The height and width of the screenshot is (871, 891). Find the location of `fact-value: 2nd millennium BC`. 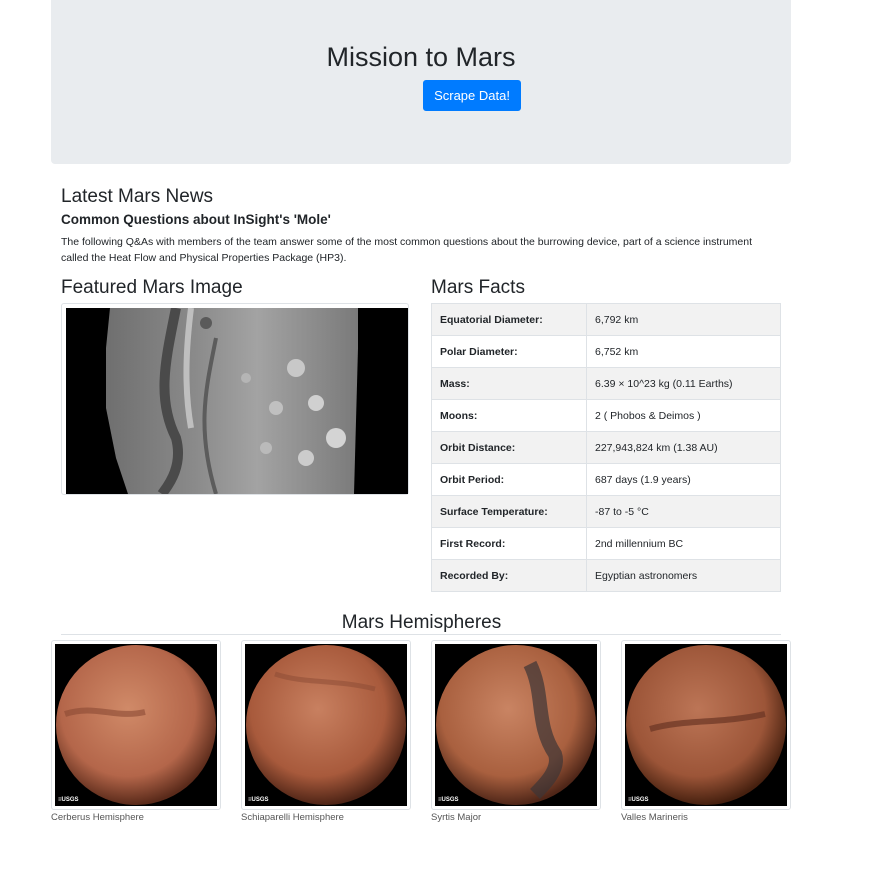

fact-value: 2nd millennium BC is located at coordinates (683, 543).